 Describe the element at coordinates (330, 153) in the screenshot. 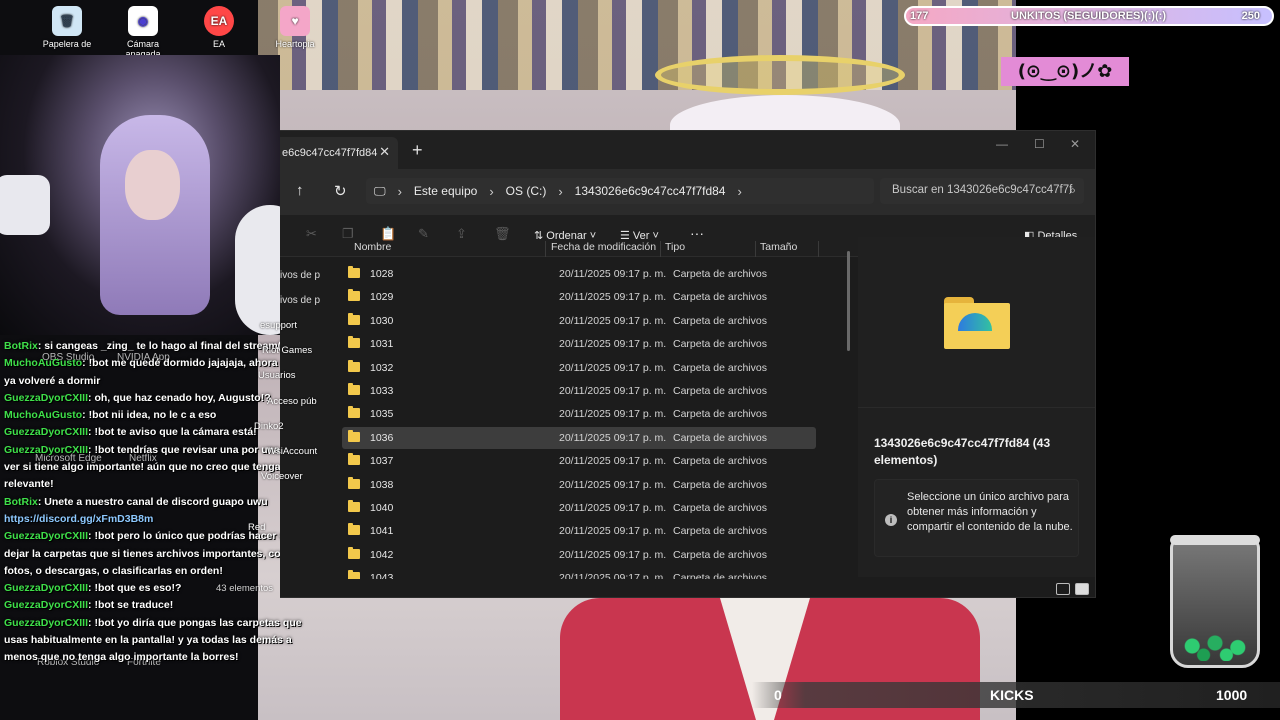

I see `tab-title: e6c9c47cc47f7fd84` at that location.